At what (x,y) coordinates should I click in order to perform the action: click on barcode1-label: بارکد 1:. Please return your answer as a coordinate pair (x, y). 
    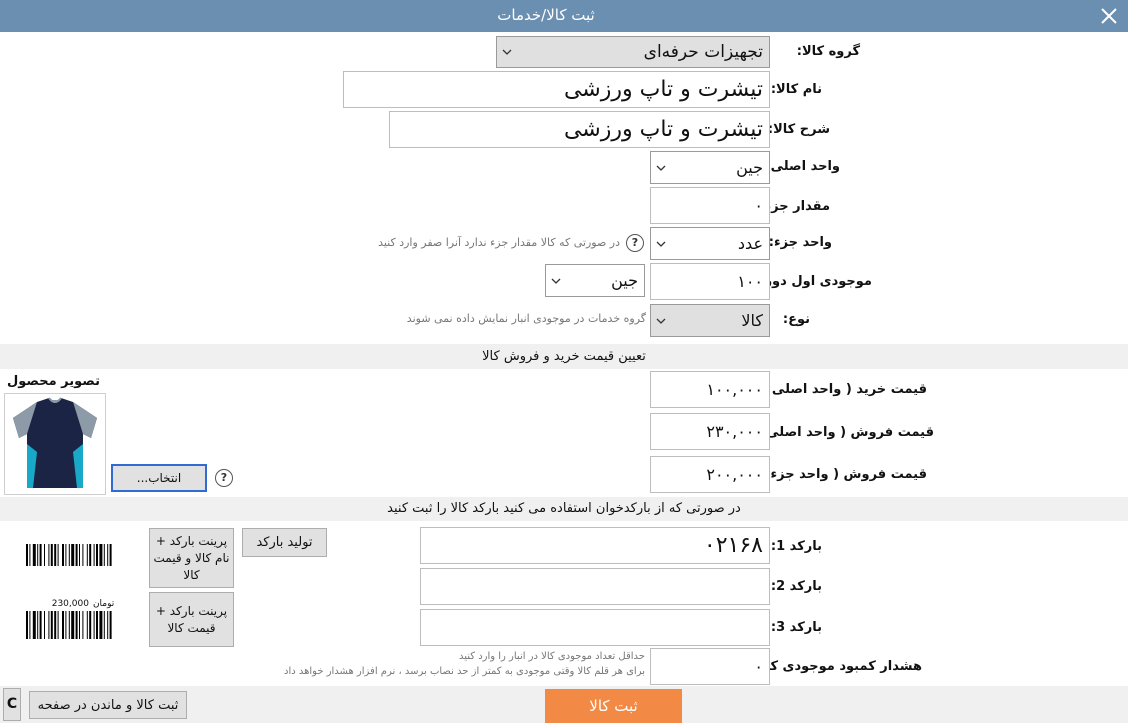
    Looking at the image, I should click on (796, 546).